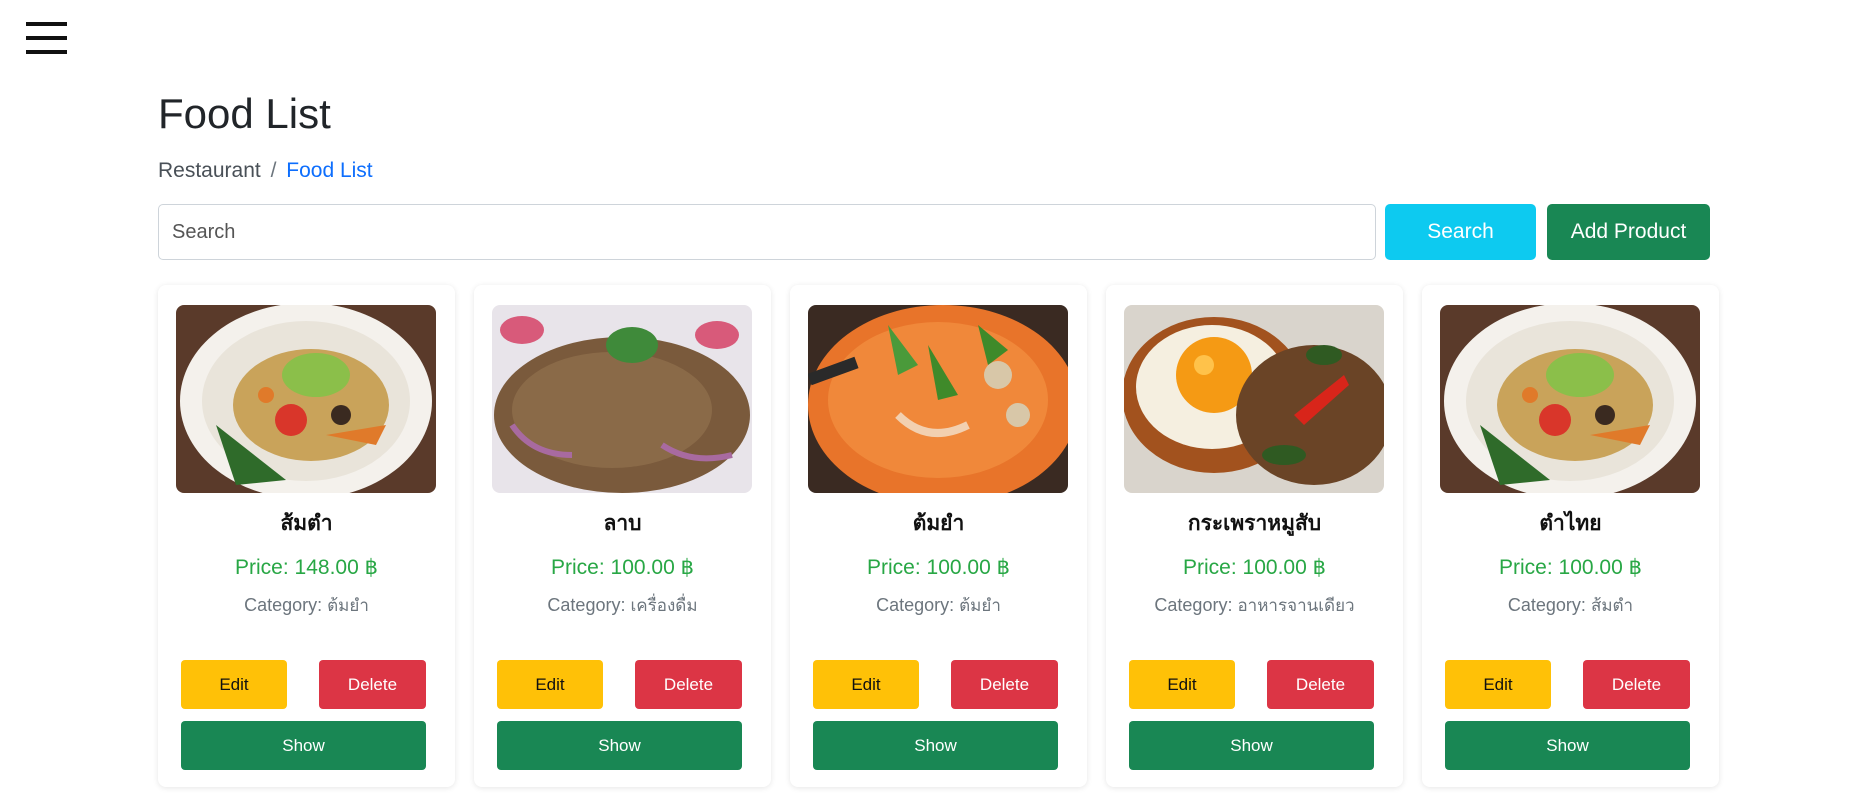  What do you see at coordinates (1628, 232) in the screenshot?
I see `add-product-button: Add Product` at bounding box center [1628, 232].